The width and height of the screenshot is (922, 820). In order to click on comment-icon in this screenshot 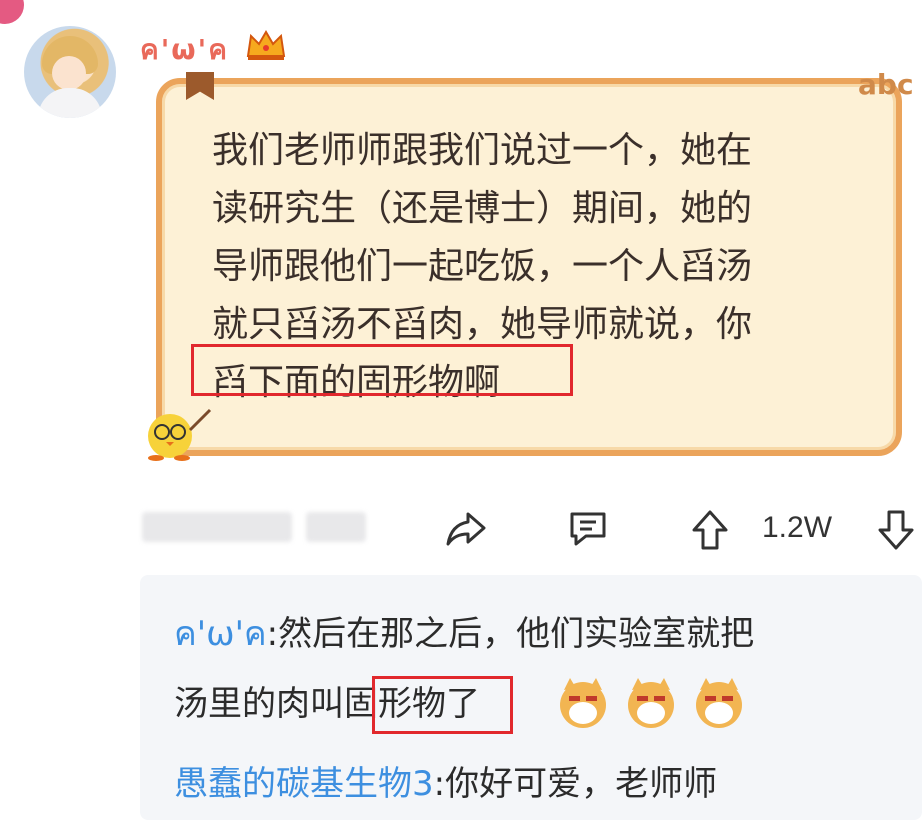, I will do `click(588, 528)`.